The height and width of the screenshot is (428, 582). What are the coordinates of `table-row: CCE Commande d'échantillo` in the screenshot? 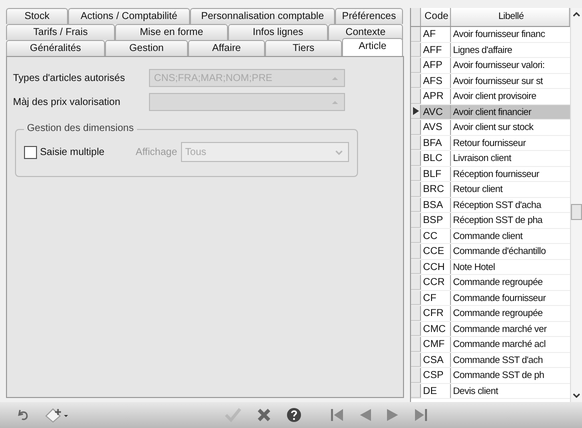 It's located at (490, 252).